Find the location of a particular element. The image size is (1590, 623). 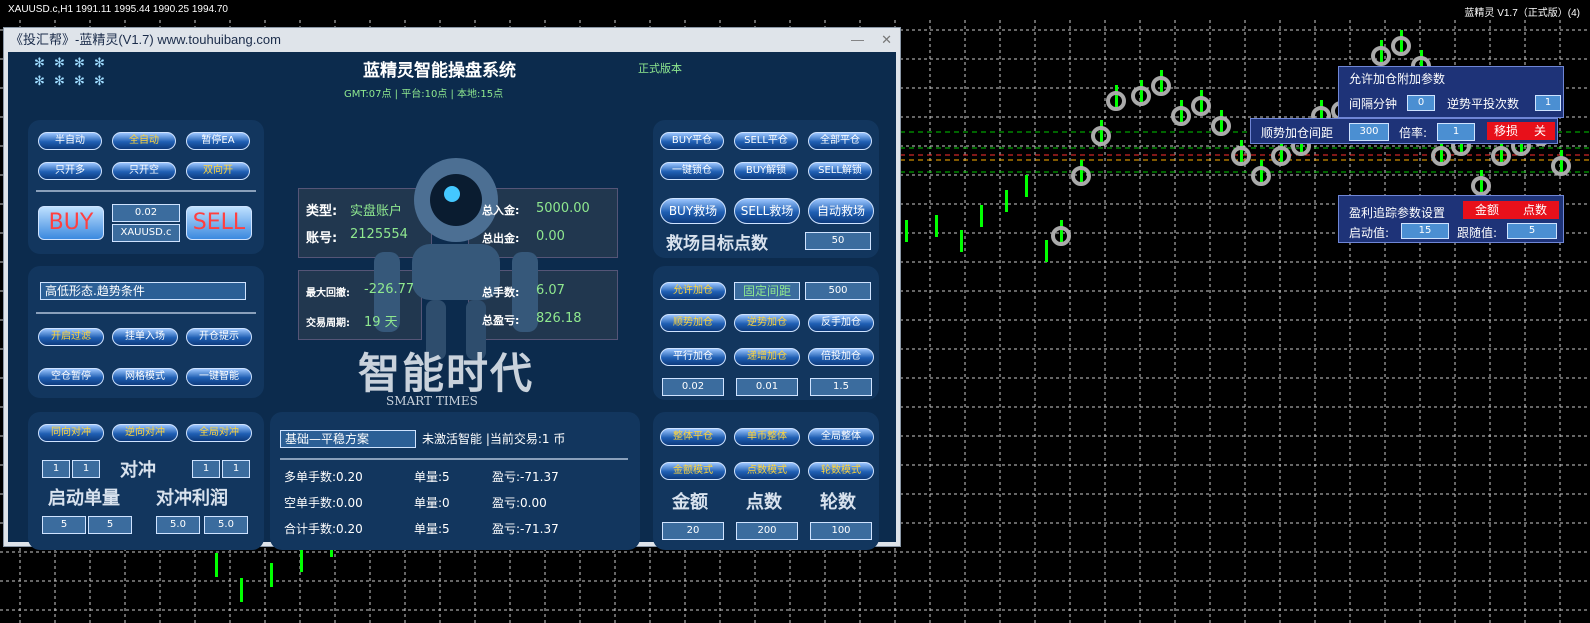

counter-input: 1 is located at coordinates (1548, 103).